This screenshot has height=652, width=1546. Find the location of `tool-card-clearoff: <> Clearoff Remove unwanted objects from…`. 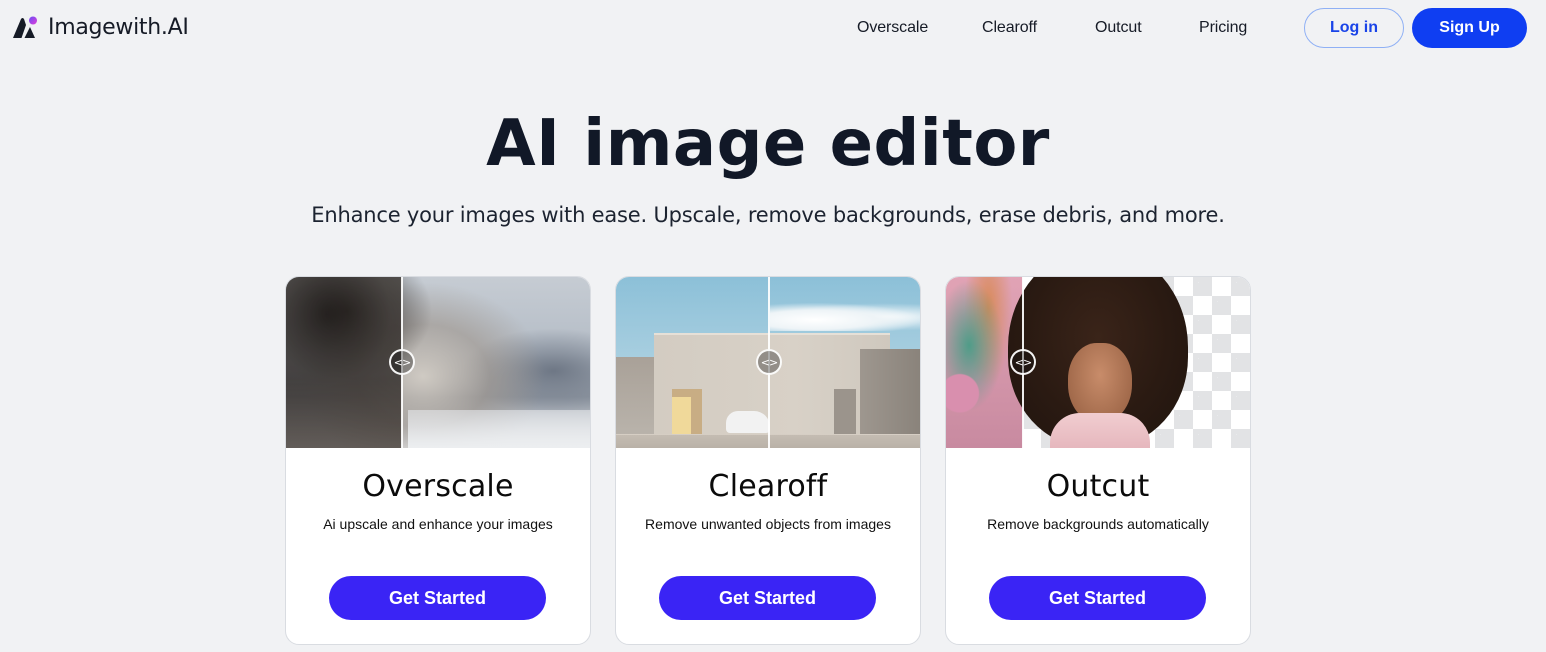

tool-card-clearoff: <> Clearoff Remove unwanted objects from… is located at coordinates (768, 460).